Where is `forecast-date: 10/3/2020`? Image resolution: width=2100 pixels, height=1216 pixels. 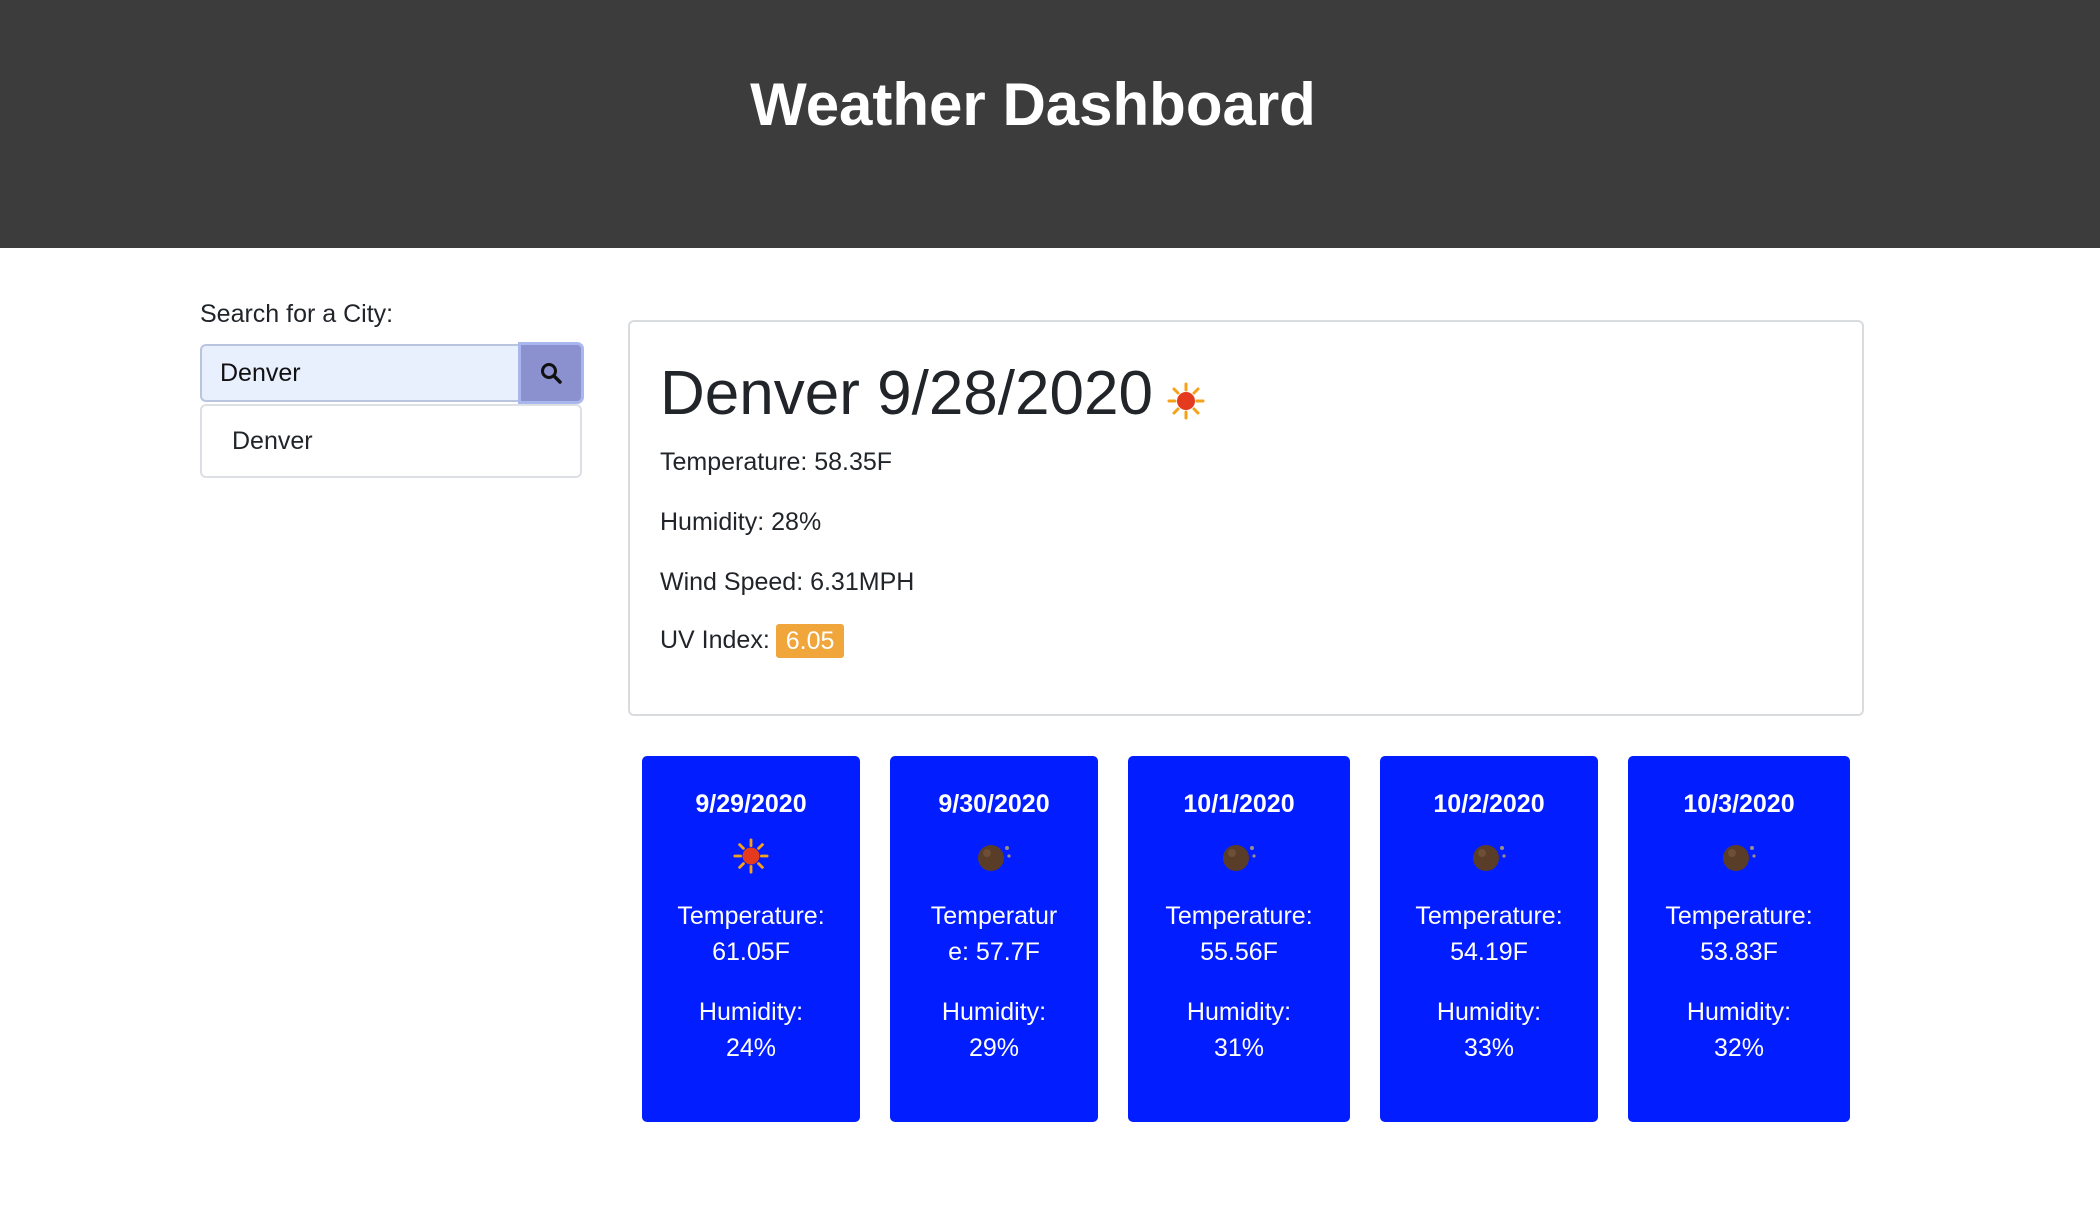
forecast-date: 10/3/2020 is located at coordinates (1739, 804).